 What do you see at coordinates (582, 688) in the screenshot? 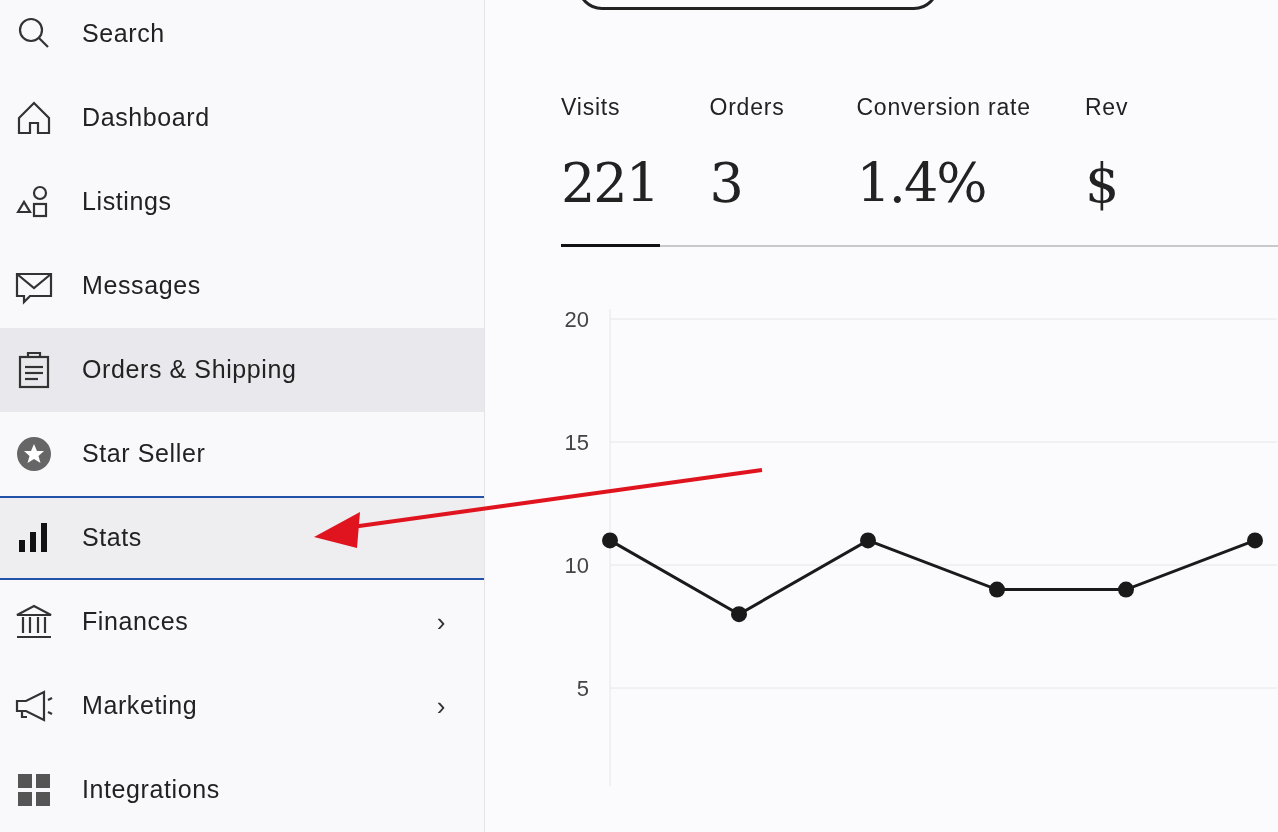
I see `axis-tick-label: 5` at bounding box center [582, 688].